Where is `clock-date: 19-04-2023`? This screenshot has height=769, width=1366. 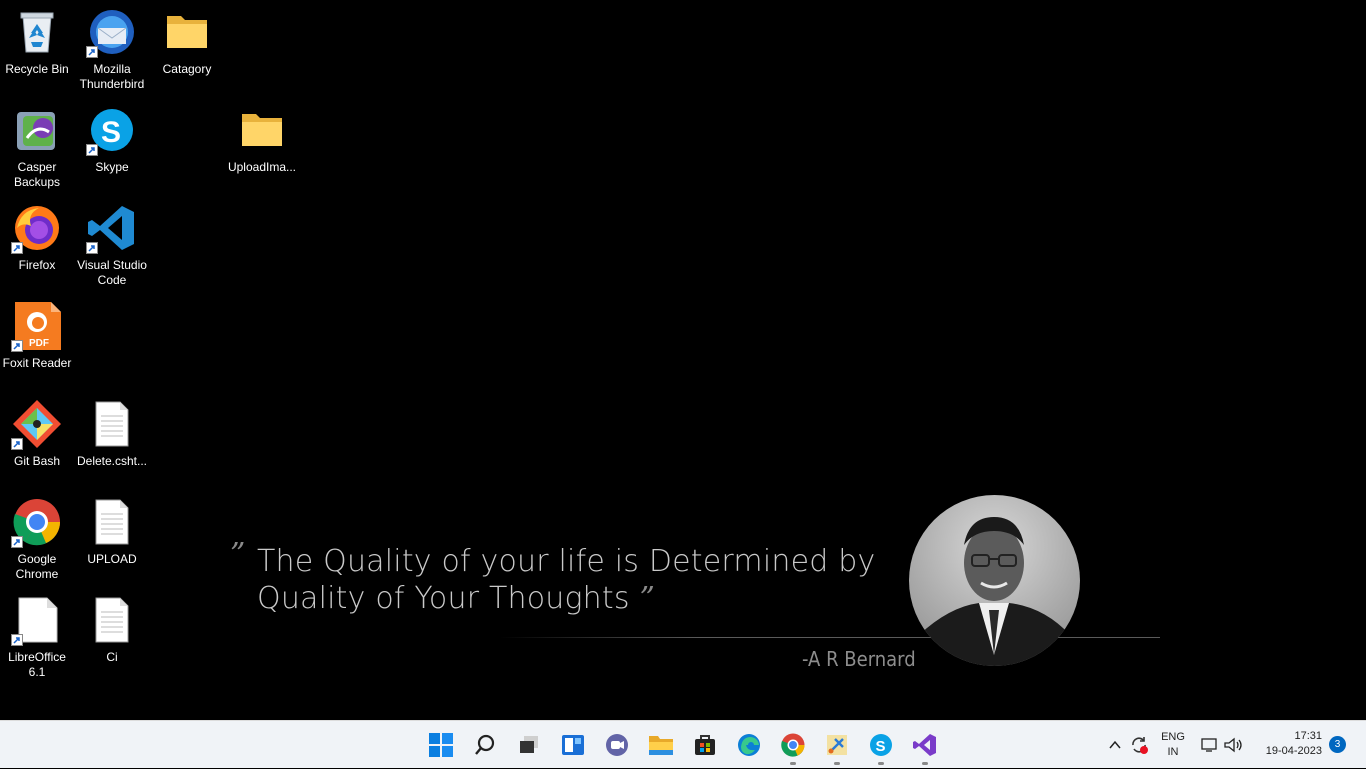
clock-date: 19-04-2023 is located at coordinates (1293, 751).